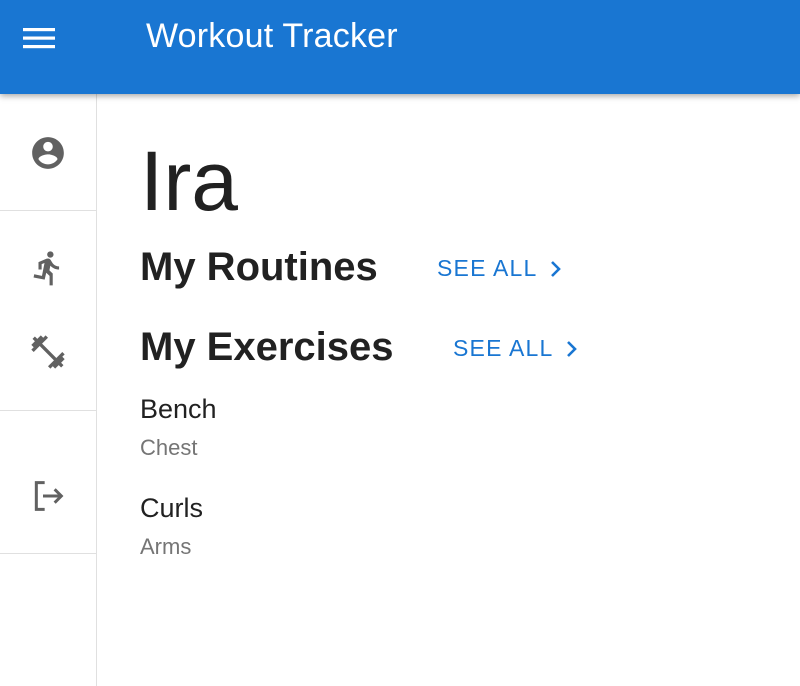 The image size is (800, 686). What do you see at coordinates (400, 47) in the screenshot?
I see `app-bar: Workout Tracker` at bounding box center [400, 47].